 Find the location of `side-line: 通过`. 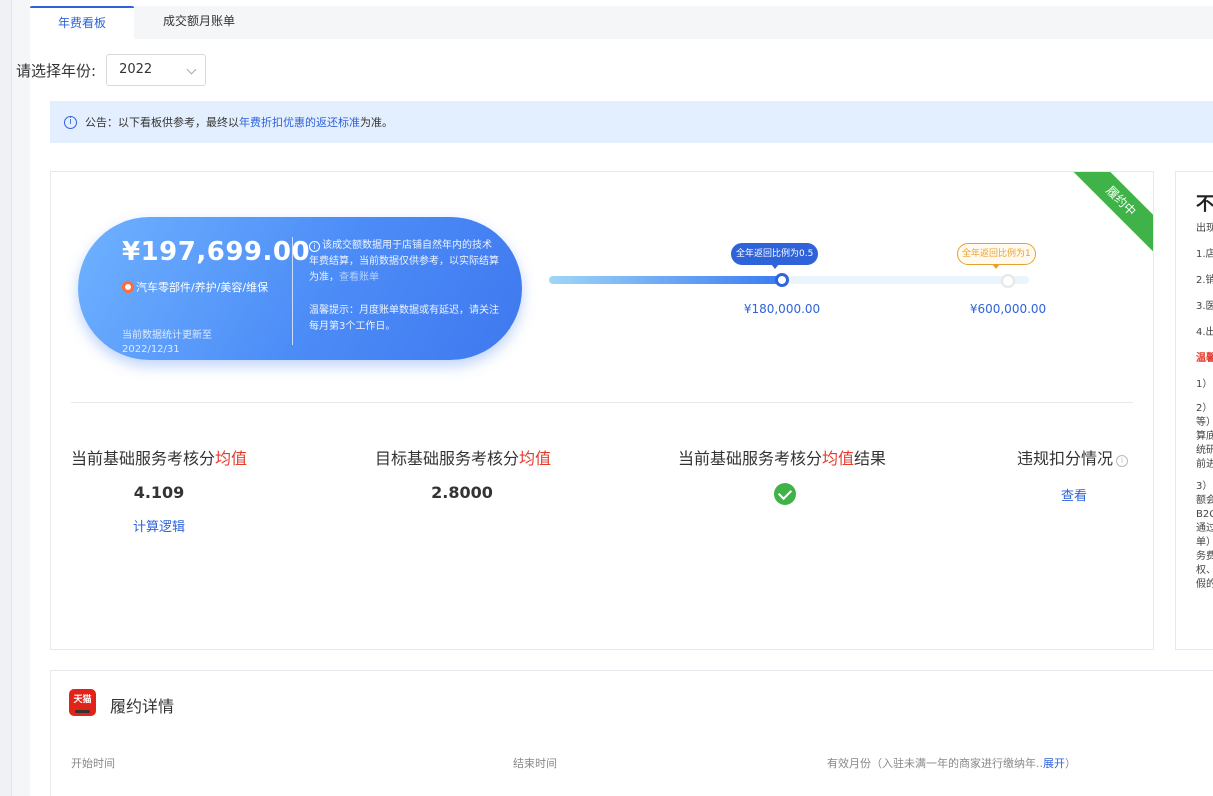

side-line: 通过 is located at coordinates (1204, 528).